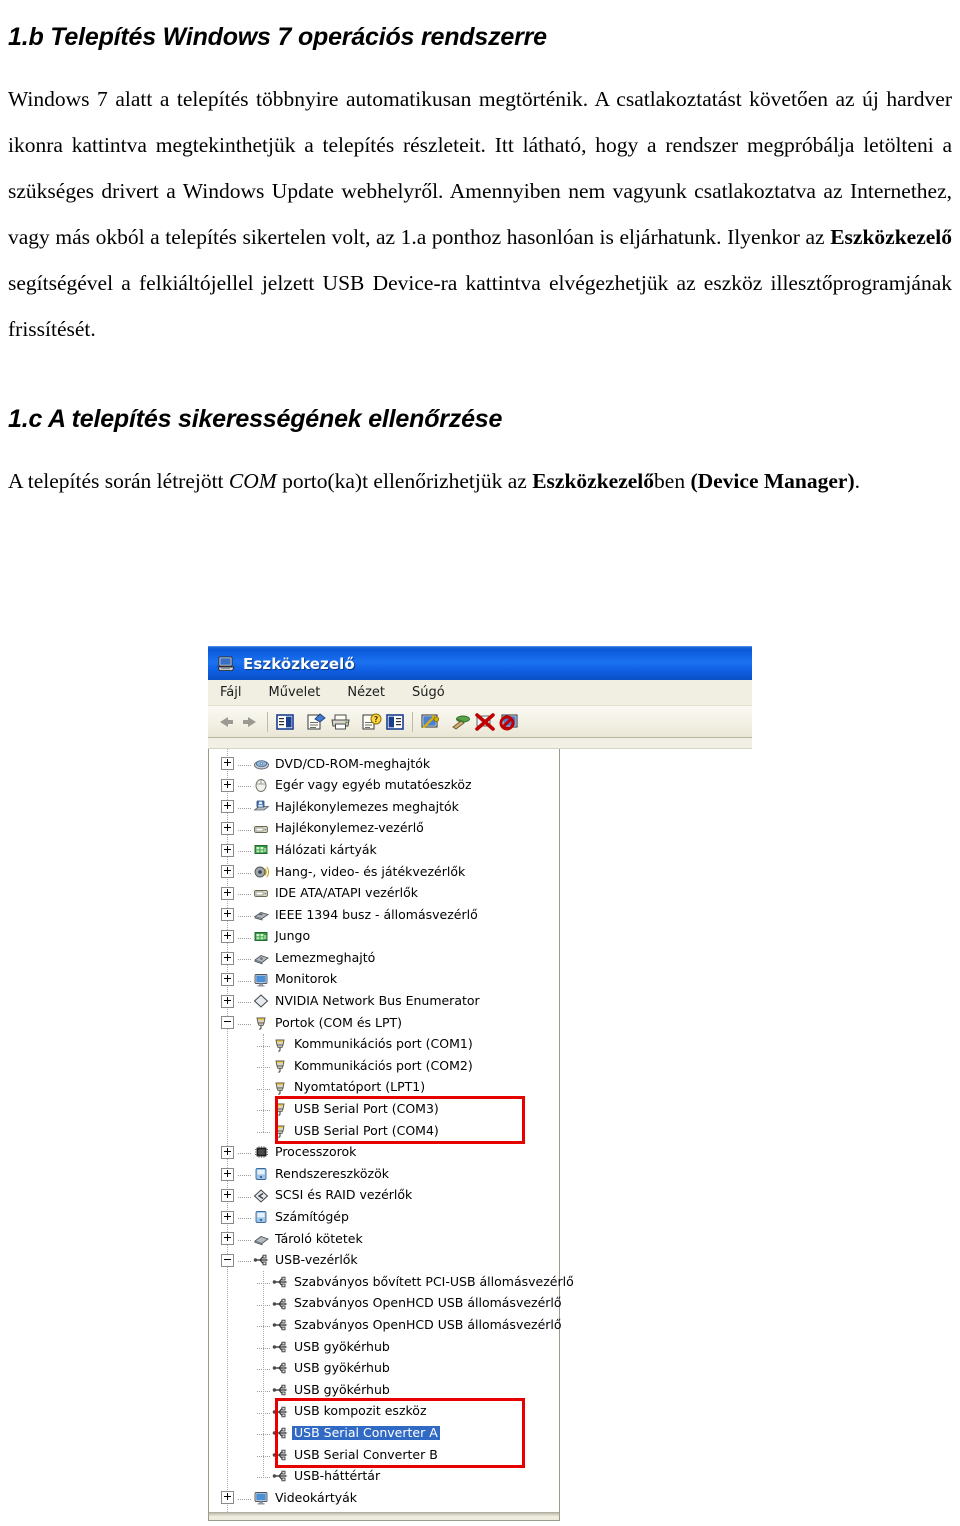 The height and width of the screenshot is (1526, 960). Describe the element at coordinates (261, 1152) in the screenshot. I see `cpu-icon` at that location.